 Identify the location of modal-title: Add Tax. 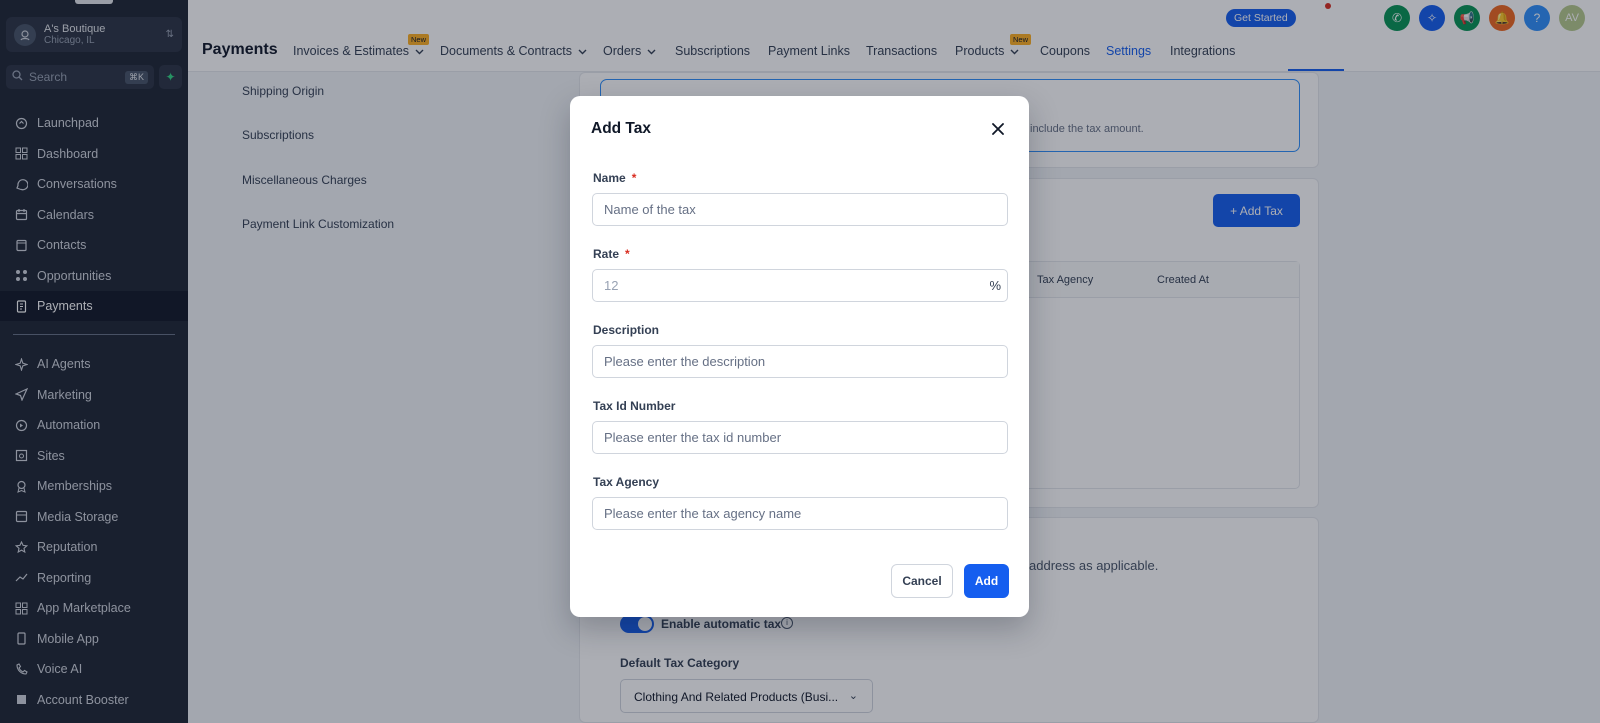
(621, 128).